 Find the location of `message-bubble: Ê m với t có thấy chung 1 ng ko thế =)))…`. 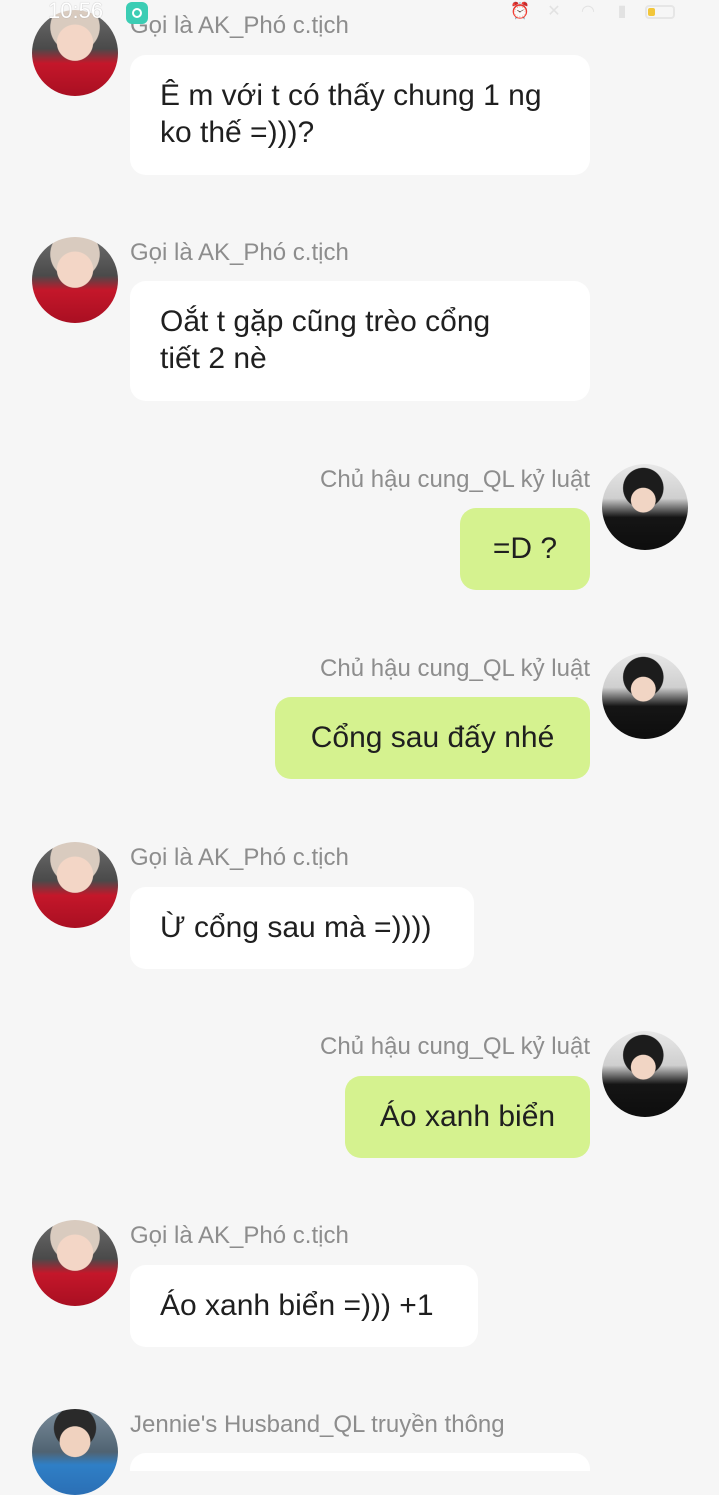

message-bubble: Ê m với t có thấy chung 1 ng ko thế =)))… is located at coordinates (360, 115).